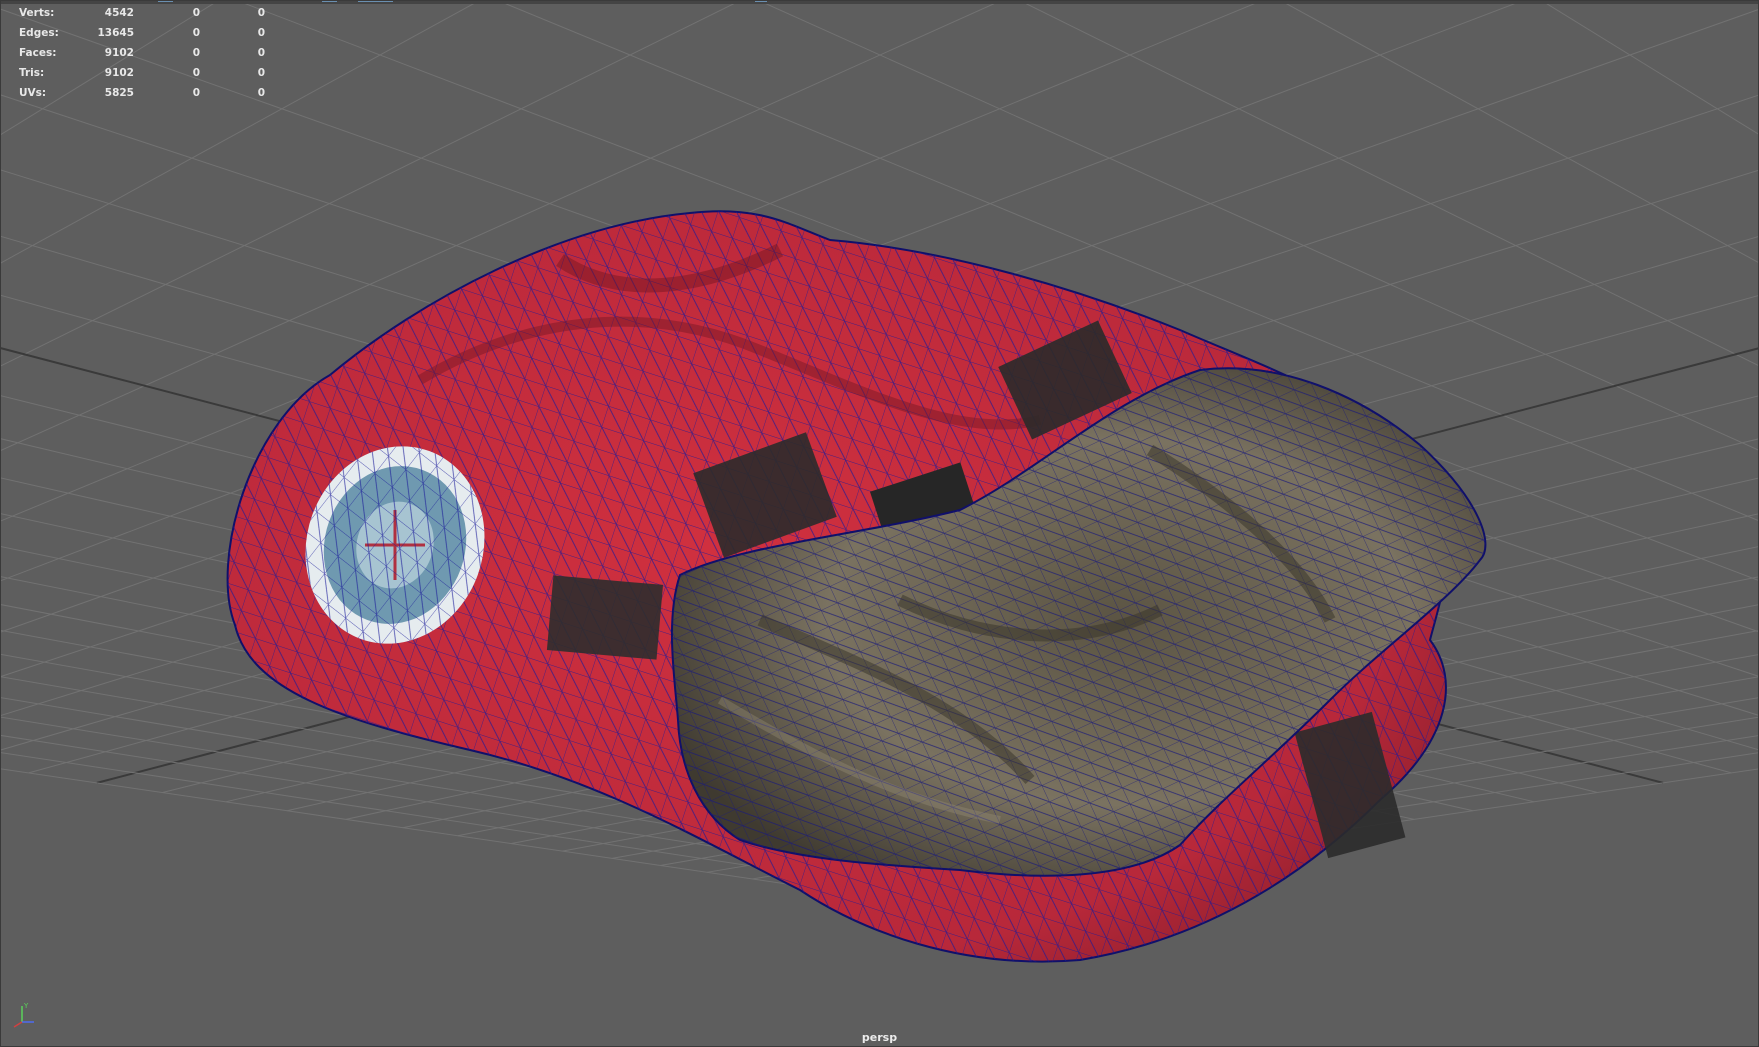  What do you see at coordinates (140, 54) in the screenshot?
I see `hud-row-faces: Faces: 9102 0 0` at bounding box center [140, 54].